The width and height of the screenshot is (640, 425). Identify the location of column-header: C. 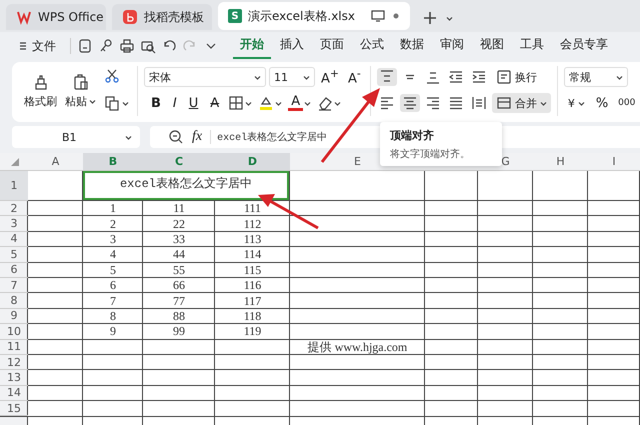
(179, 161).